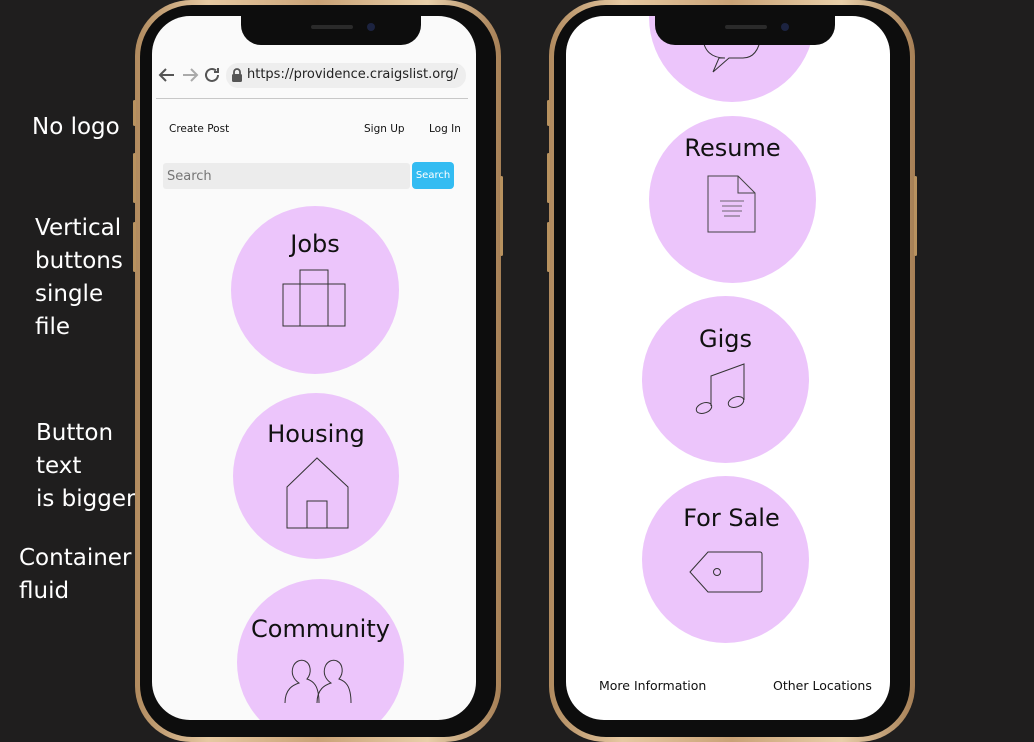 The width and height of the screenshot is (1034, 742). I want to click on lock-icon, so click(237, 75).